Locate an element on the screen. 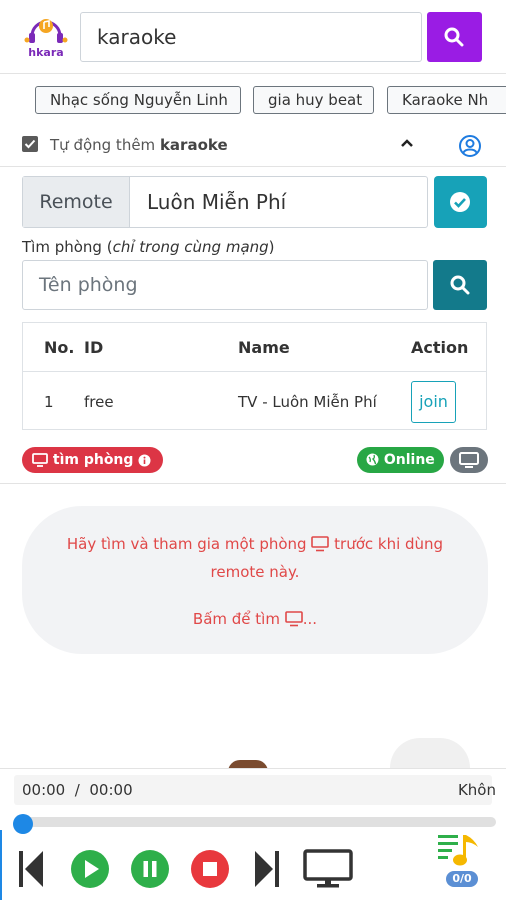 Image resolution: width=506 pixels, height=900 pixels. playlist-button: 0/0 is located at coordinates (461, 859).